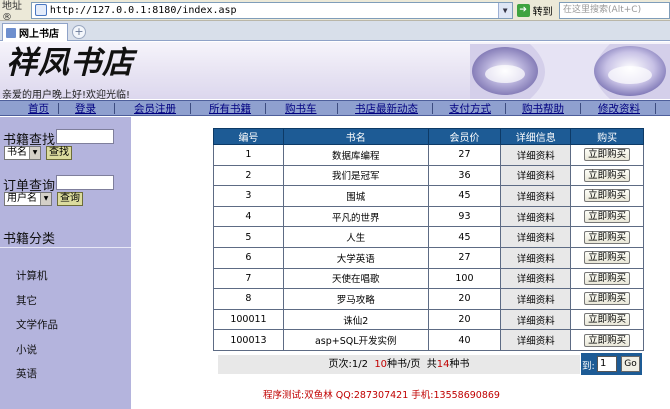 This screenshot has width=670, height=409. I want to click on nav-payment: 支付方式, so click(470, 109).